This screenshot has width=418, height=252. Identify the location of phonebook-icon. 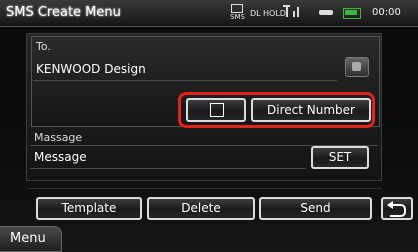
(217, 110).